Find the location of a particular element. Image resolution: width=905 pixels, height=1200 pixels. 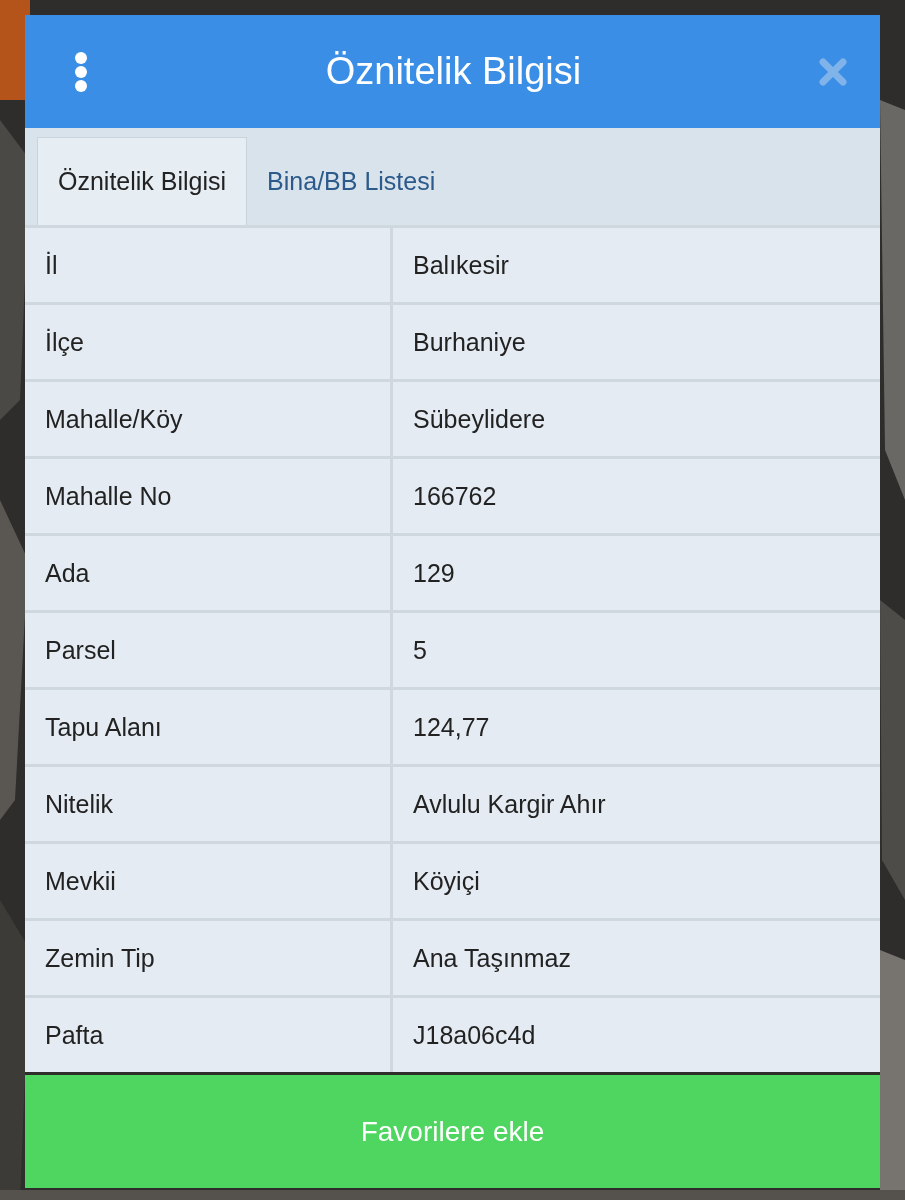

attribute-label: Ada is located at coordinates (207, 573).